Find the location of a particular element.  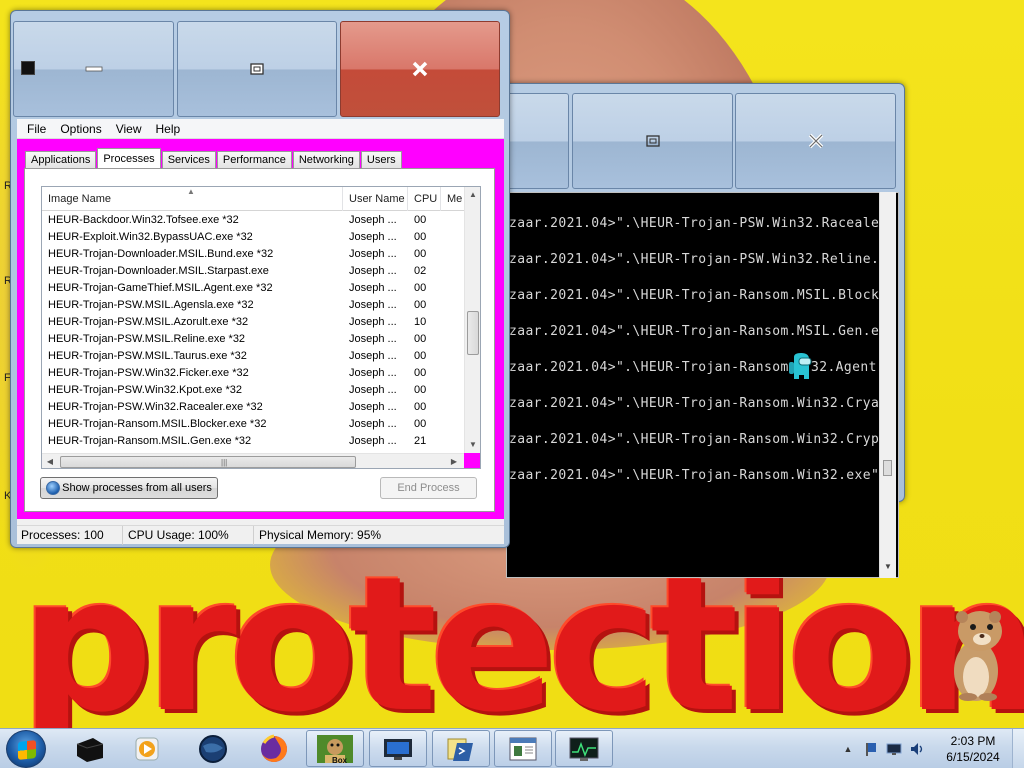

show-hidden-icons-icon: ▲ is located at coordinates (848, 749).